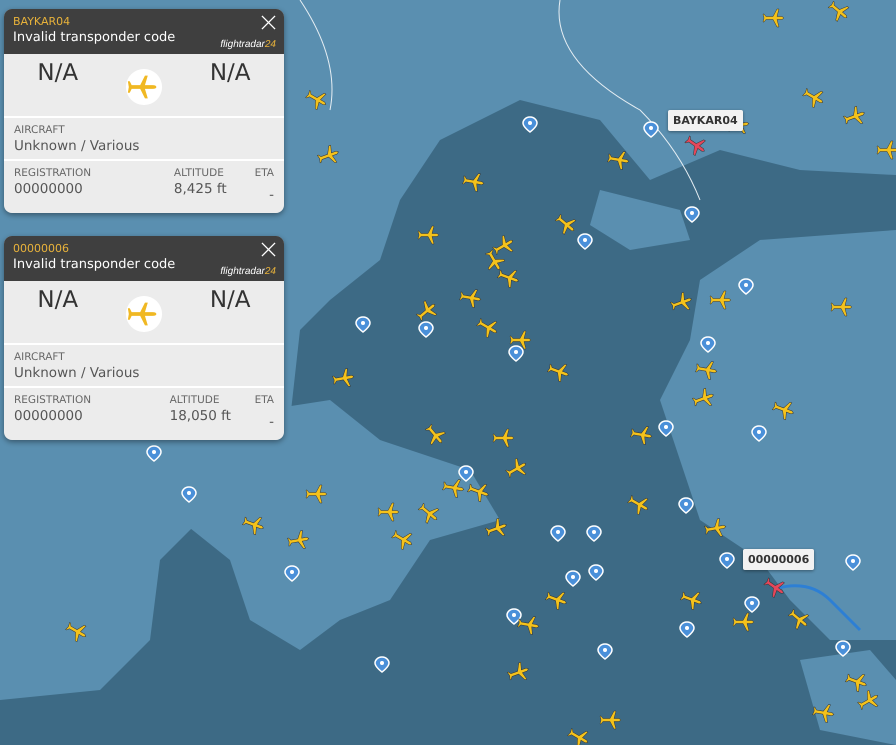 The height and width of the screenshot is (745, 896). What do you see at coordinates (778, 559) in the screenshot?
I see `aircraft-callout: 00000006` at bounding box center [778, 559].